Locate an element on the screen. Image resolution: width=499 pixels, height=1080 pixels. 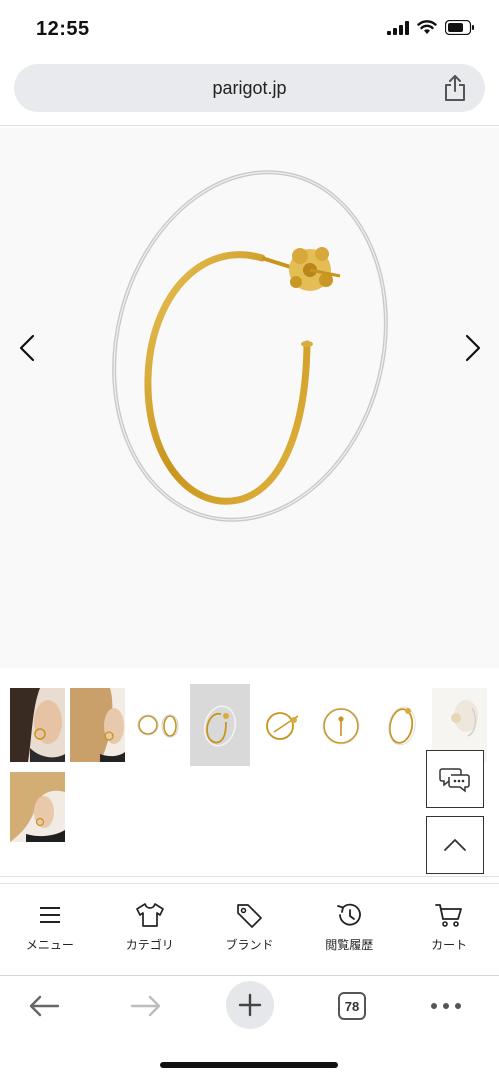
history-icon is located at coordinates (349, 914).